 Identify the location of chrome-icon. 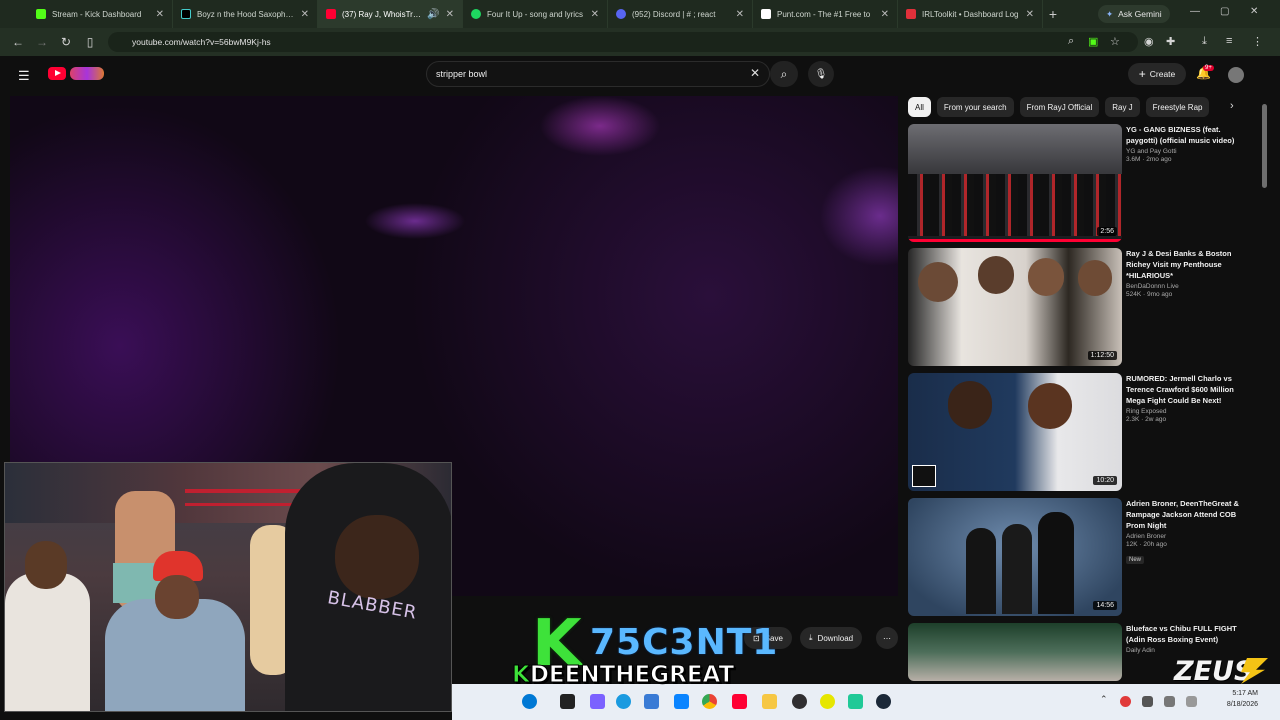
(709, 701).